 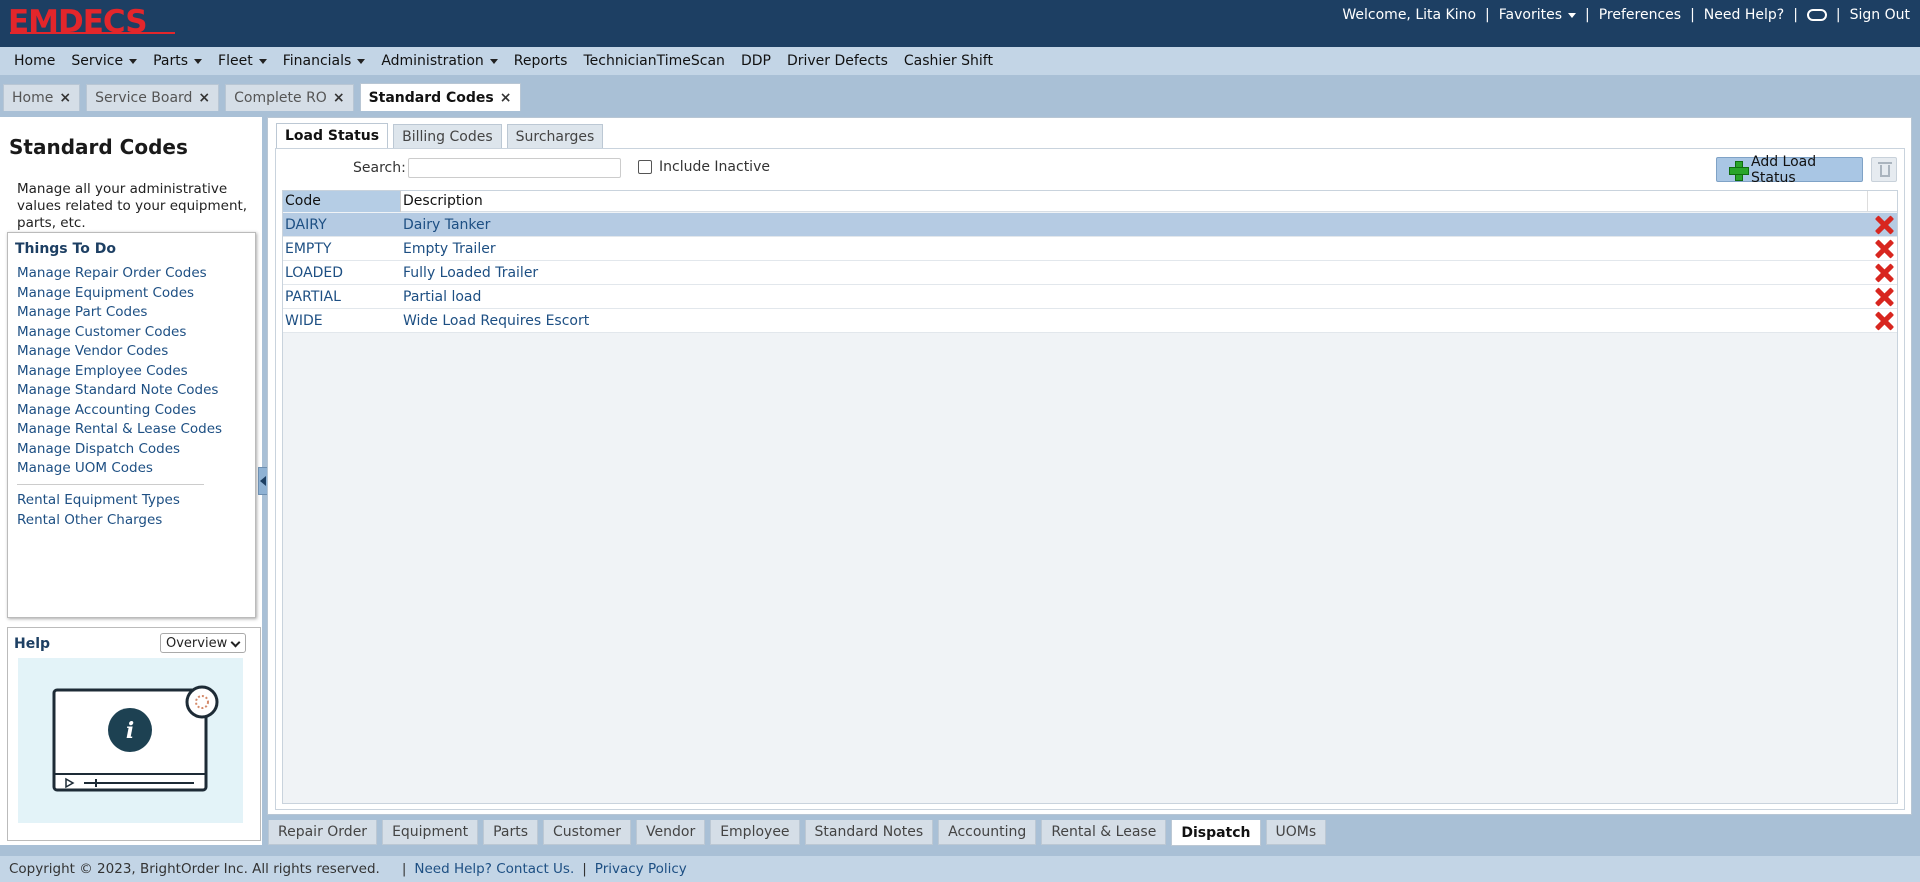 What do you see at coordinates (1784, 169) in the screenshot?
I see `add-load-status-label: Add Load Status` at bounding box center [1784, 169].